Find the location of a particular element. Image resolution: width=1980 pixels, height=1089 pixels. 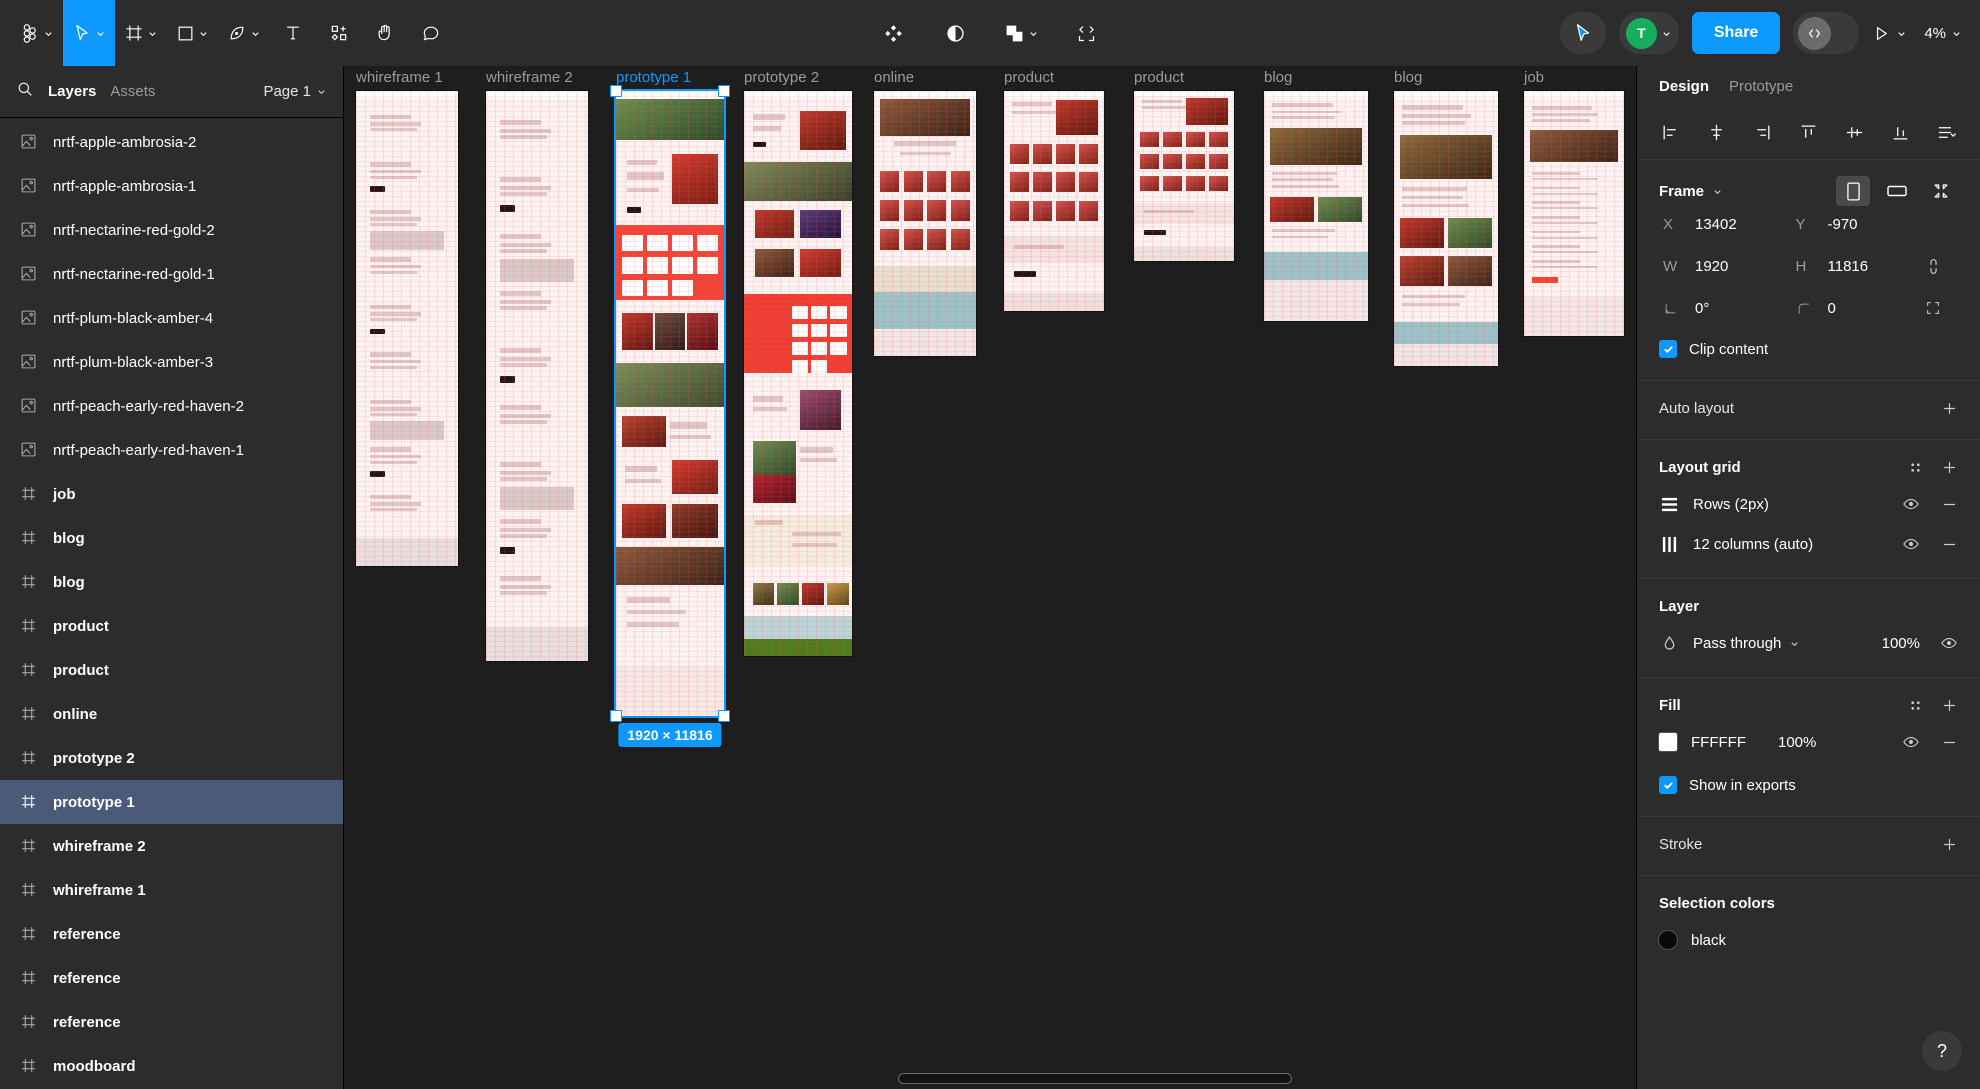

height-field: H 11816 is located at coordinates (1858, 266).